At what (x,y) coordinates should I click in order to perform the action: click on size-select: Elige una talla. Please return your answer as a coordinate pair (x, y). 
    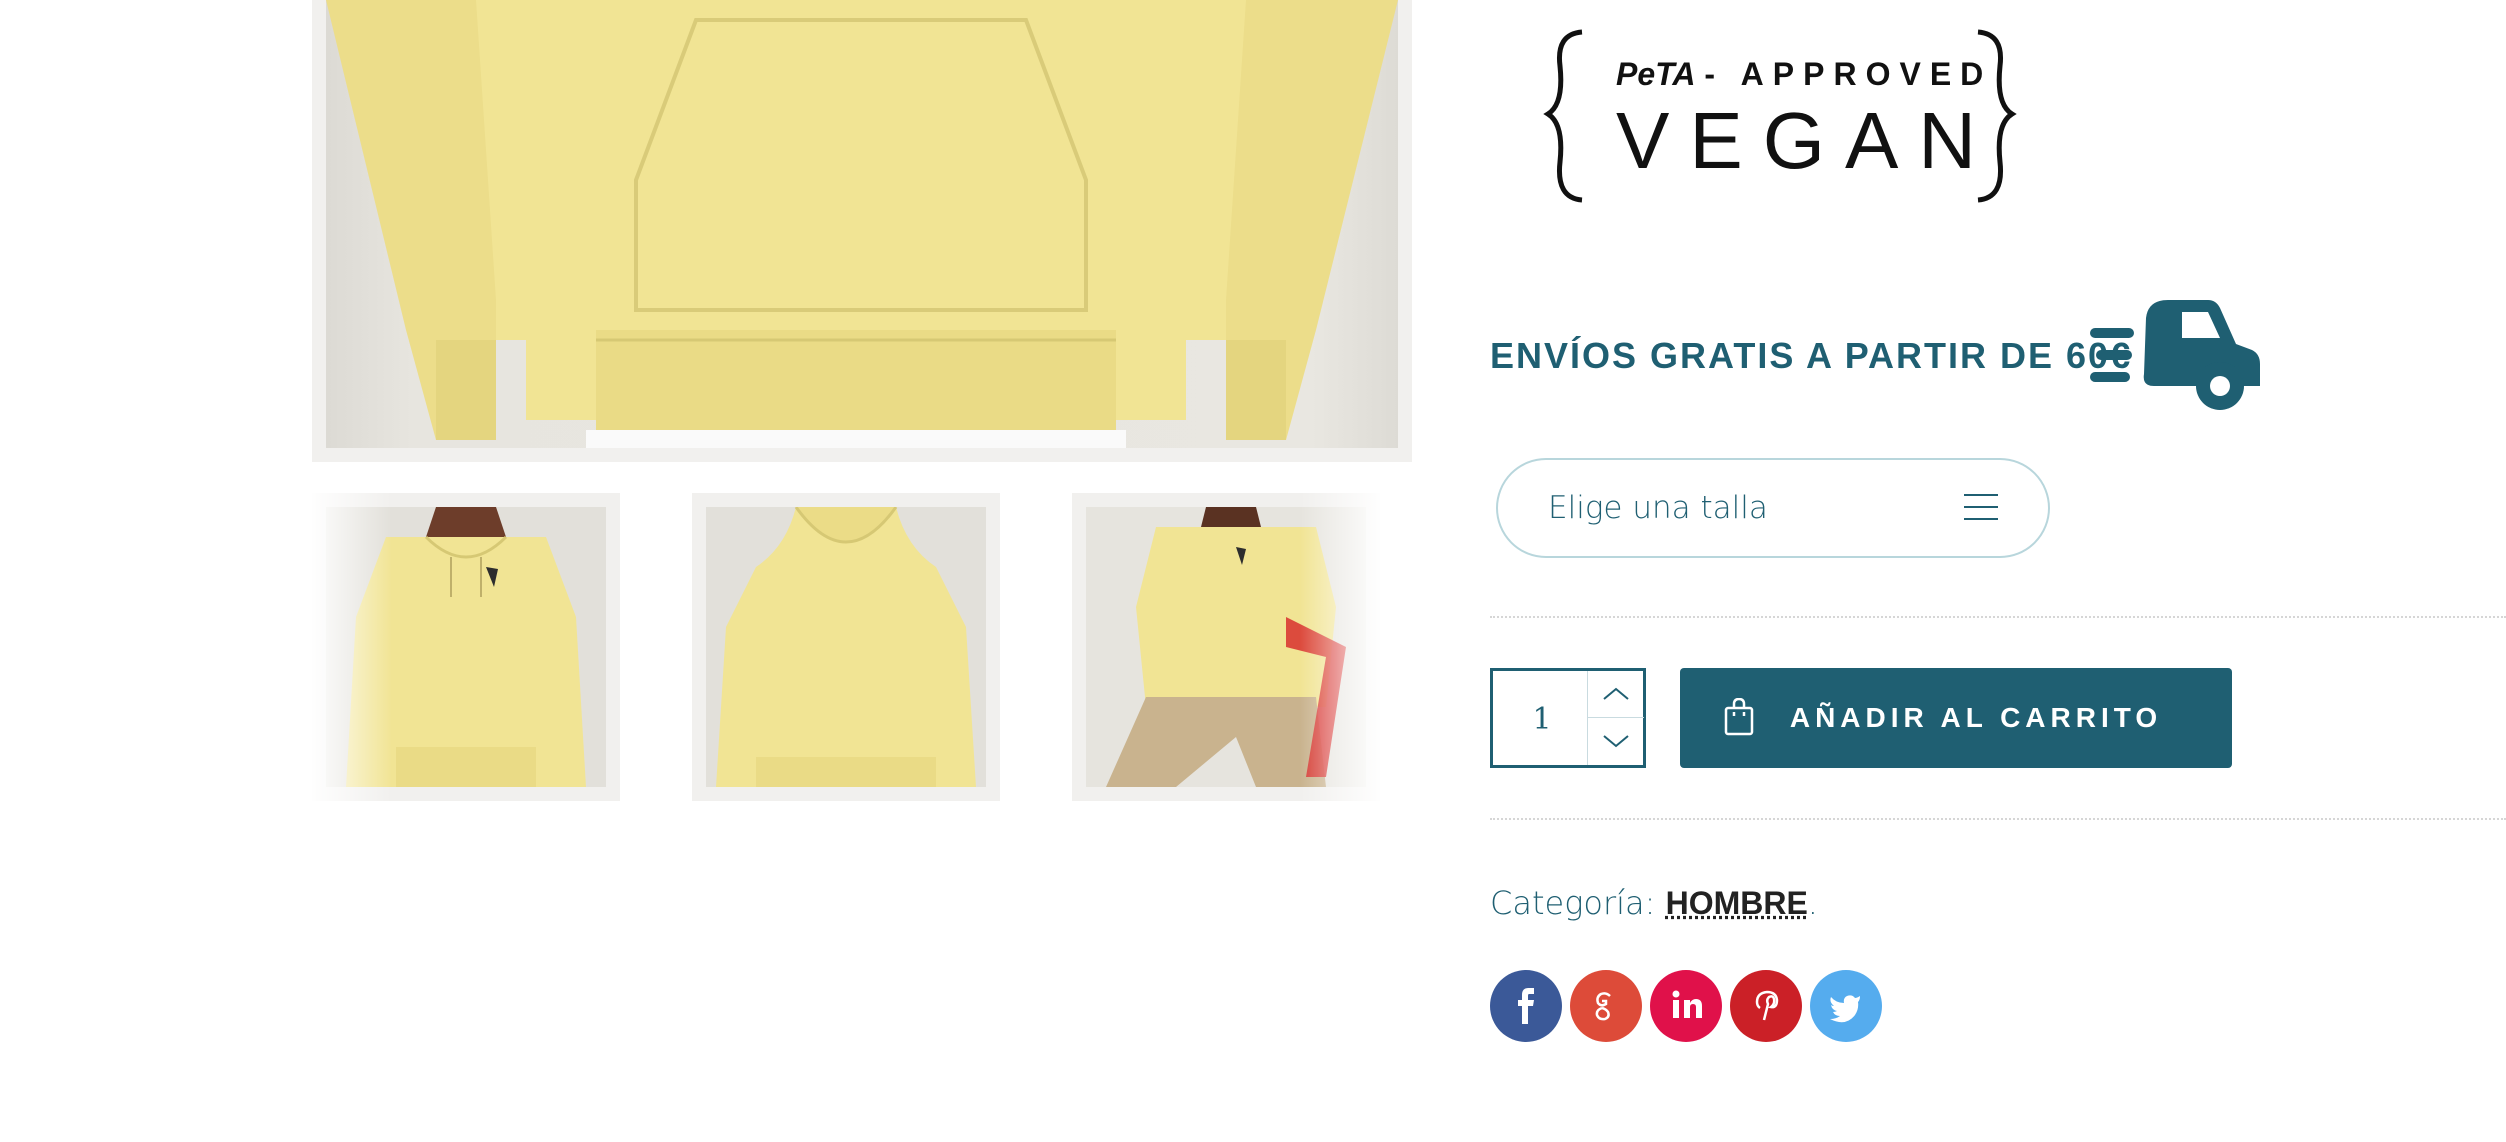
    Looking at the image, I should click on (1773, 508).